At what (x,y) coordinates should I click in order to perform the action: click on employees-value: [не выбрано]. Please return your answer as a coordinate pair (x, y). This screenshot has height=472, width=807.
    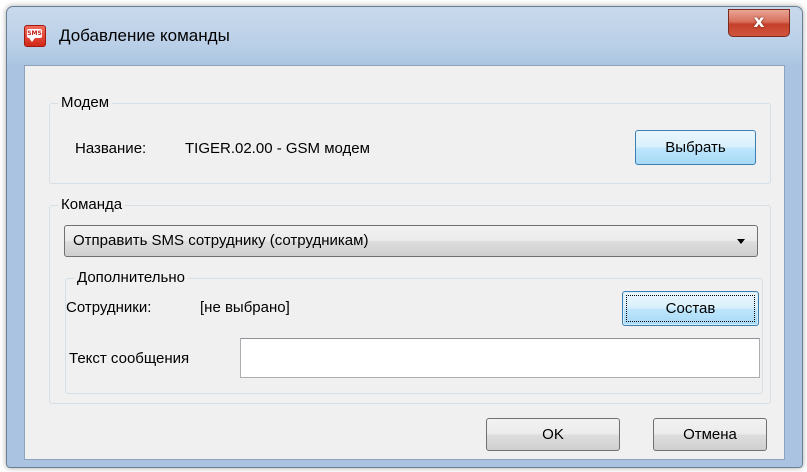
    Looking at the image, I should click on (245, 307).